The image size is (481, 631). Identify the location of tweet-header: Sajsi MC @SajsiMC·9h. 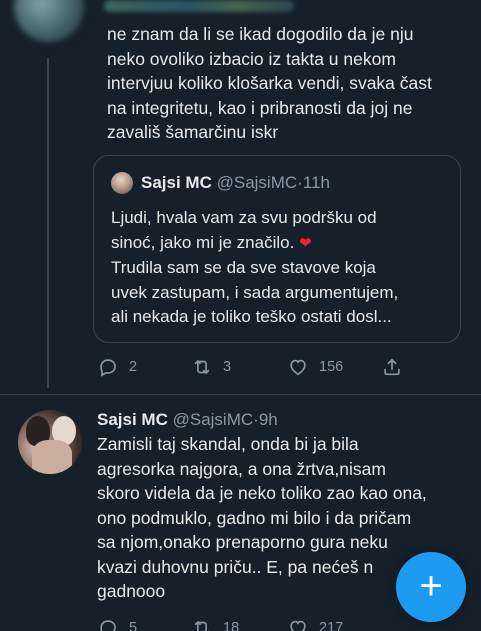
(187, 420).